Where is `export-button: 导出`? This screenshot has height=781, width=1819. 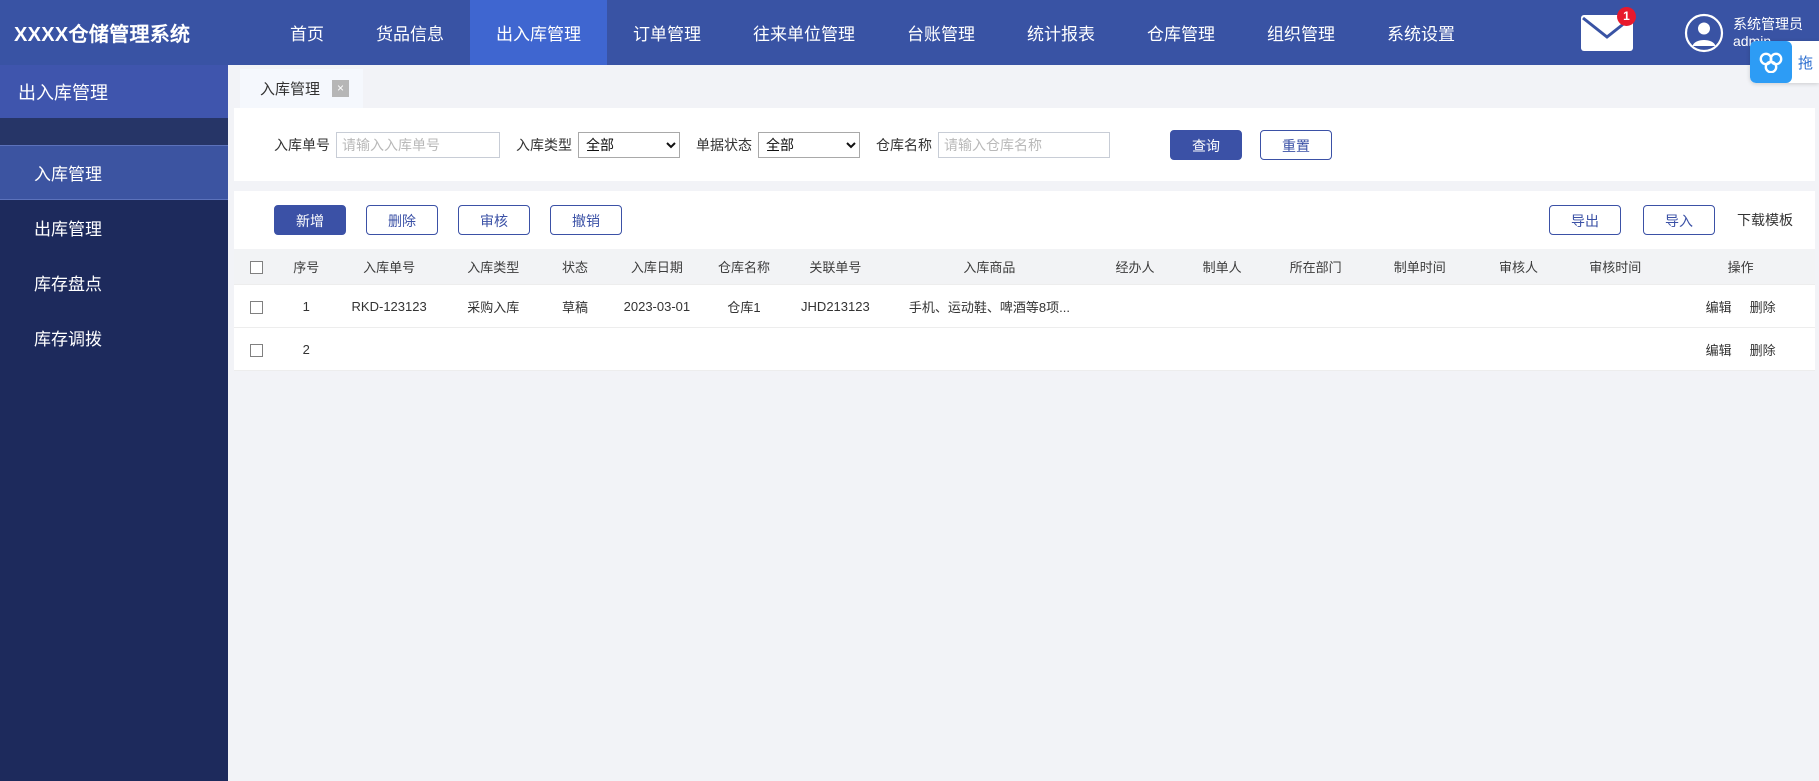 export-button: 导出 is located at coordinates (1585, 220).